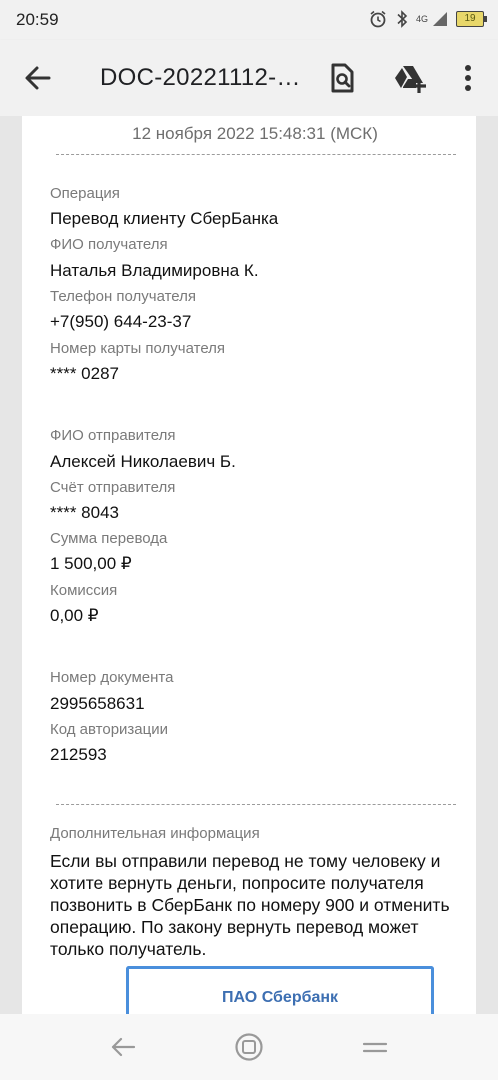 Image resolution: width=498 pixels, height=1080 pixels. What do you see at coordinates (155, 833) in the screenshot?
I see `additional-info-label: Дополнительная информация` at bounding box center [155, 833].